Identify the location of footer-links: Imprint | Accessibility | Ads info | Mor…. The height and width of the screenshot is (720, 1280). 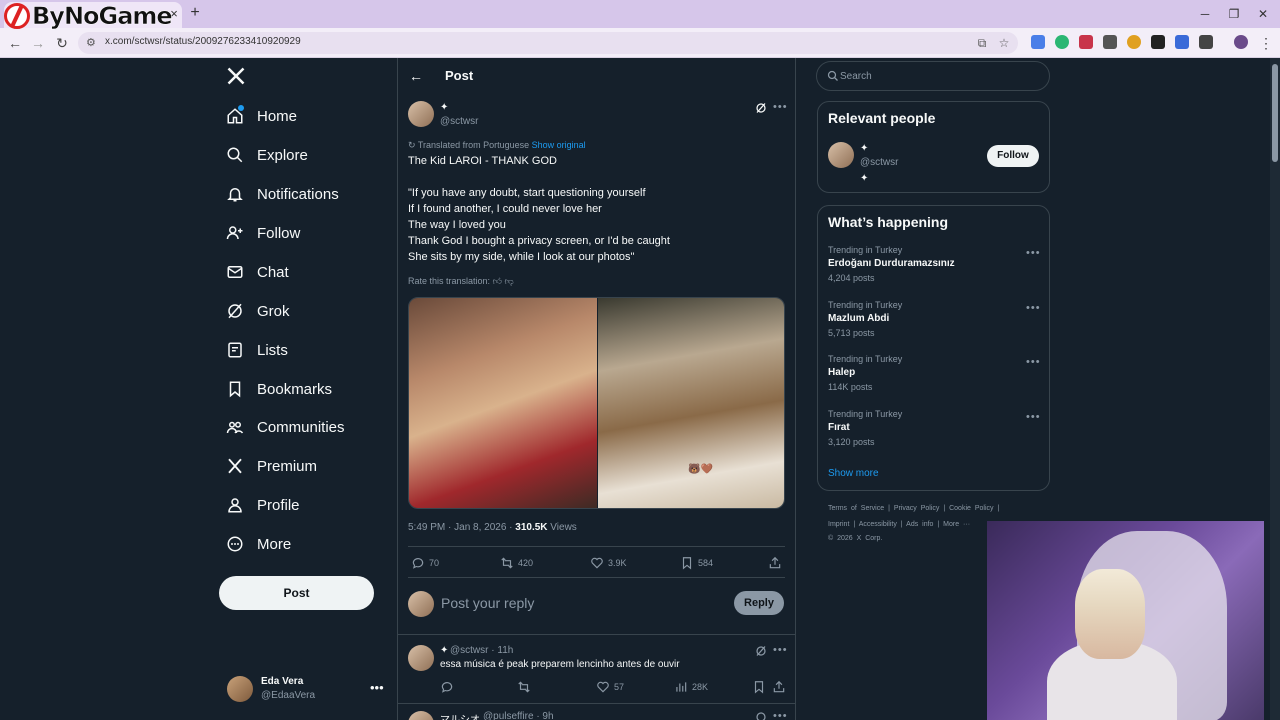
(899, 524).